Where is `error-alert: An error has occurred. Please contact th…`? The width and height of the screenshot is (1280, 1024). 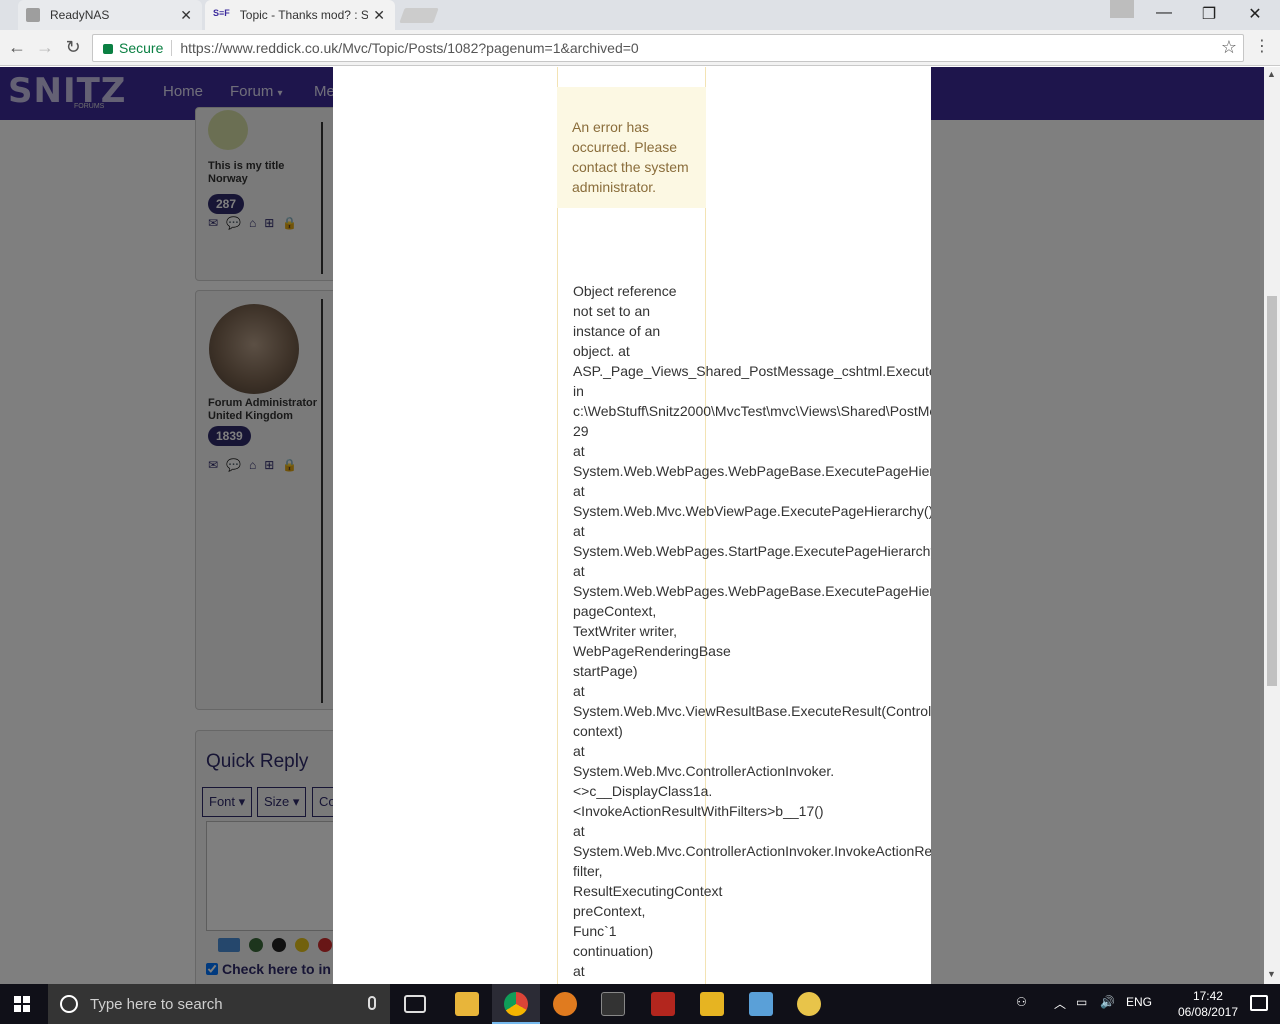 error-alert: An error has occurred. Please contact th… is located at coordinates (631, 147).